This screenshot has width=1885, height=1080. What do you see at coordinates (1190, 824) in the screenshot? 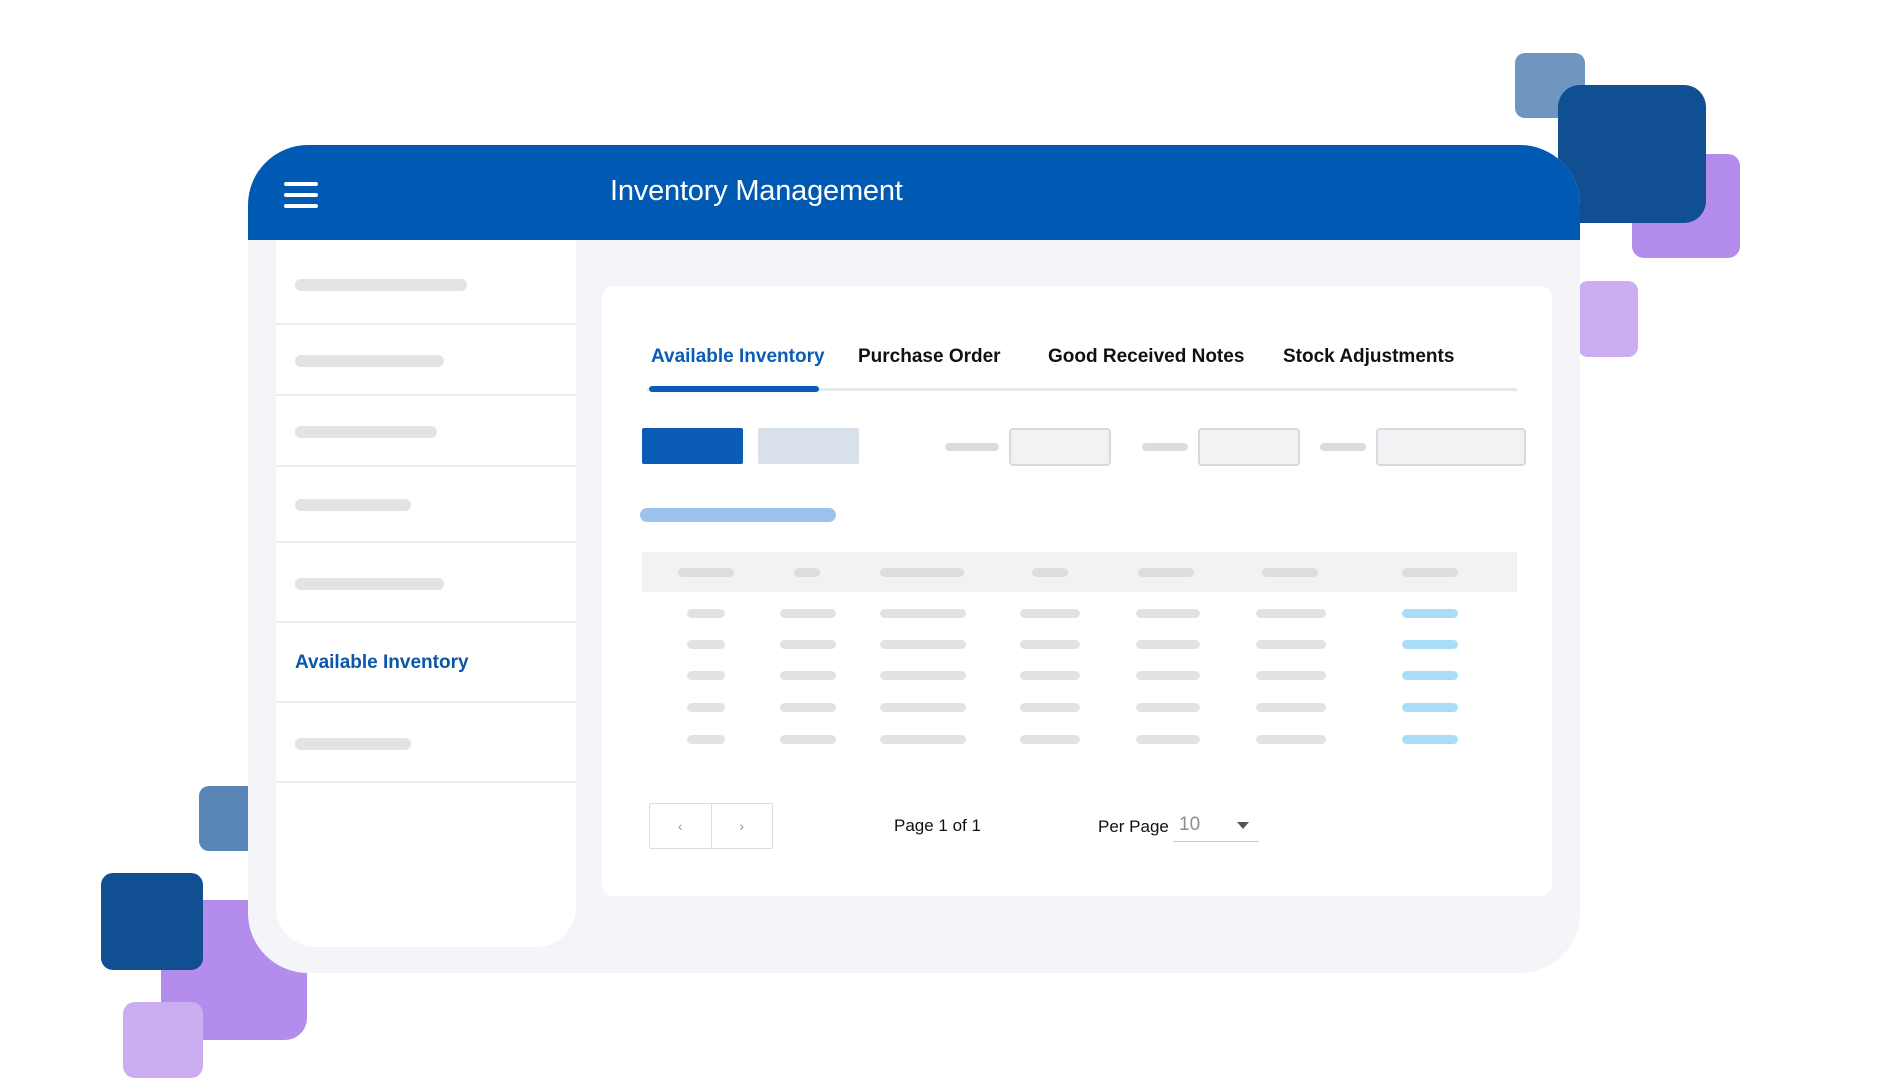
I see `per-page-value: 10` at bounding box center [1190, 824].